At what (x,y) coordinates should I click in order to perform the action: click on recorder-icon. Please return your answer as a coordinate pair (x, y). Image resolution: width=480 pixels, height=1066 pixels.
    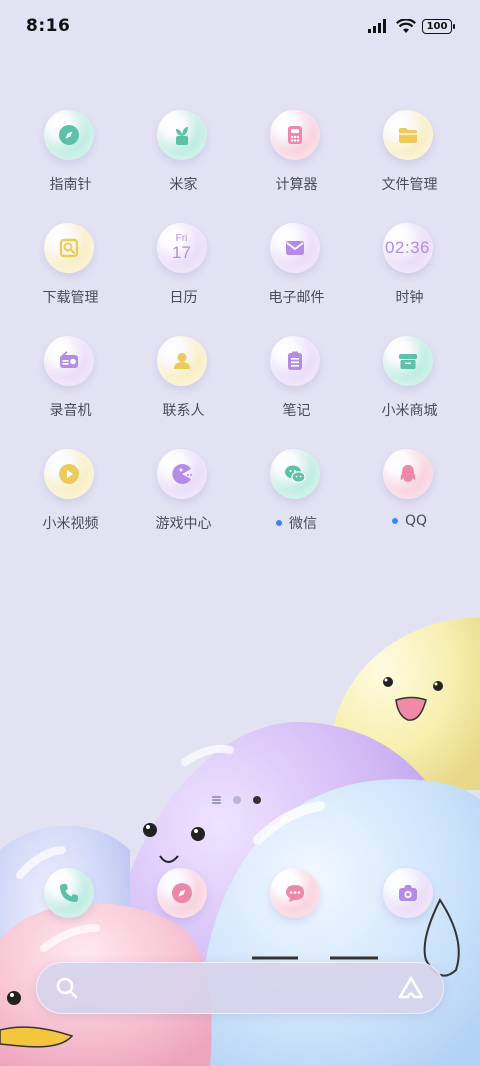
    Looking at the image, I should click on (69, 361).